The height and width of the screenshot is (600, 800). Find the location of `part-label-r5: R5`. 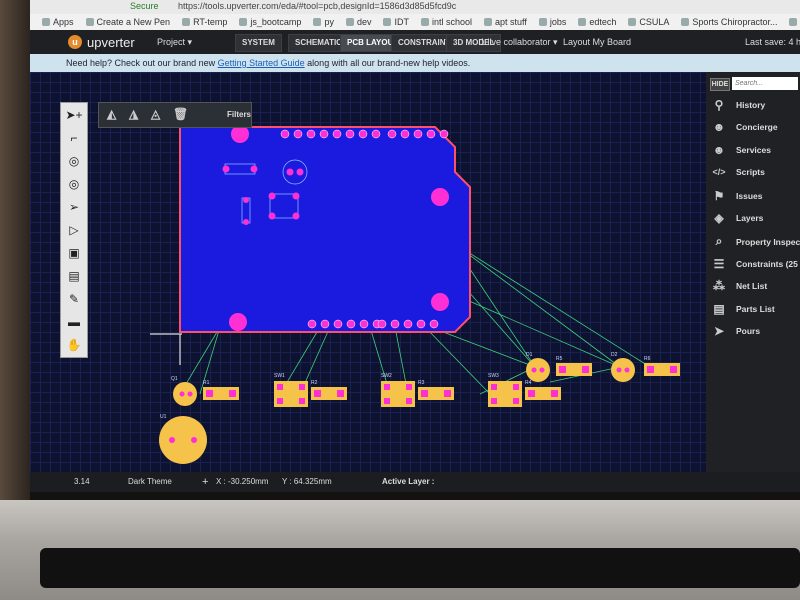

part-label-r5: R5 is located at coordinates (559, 359).